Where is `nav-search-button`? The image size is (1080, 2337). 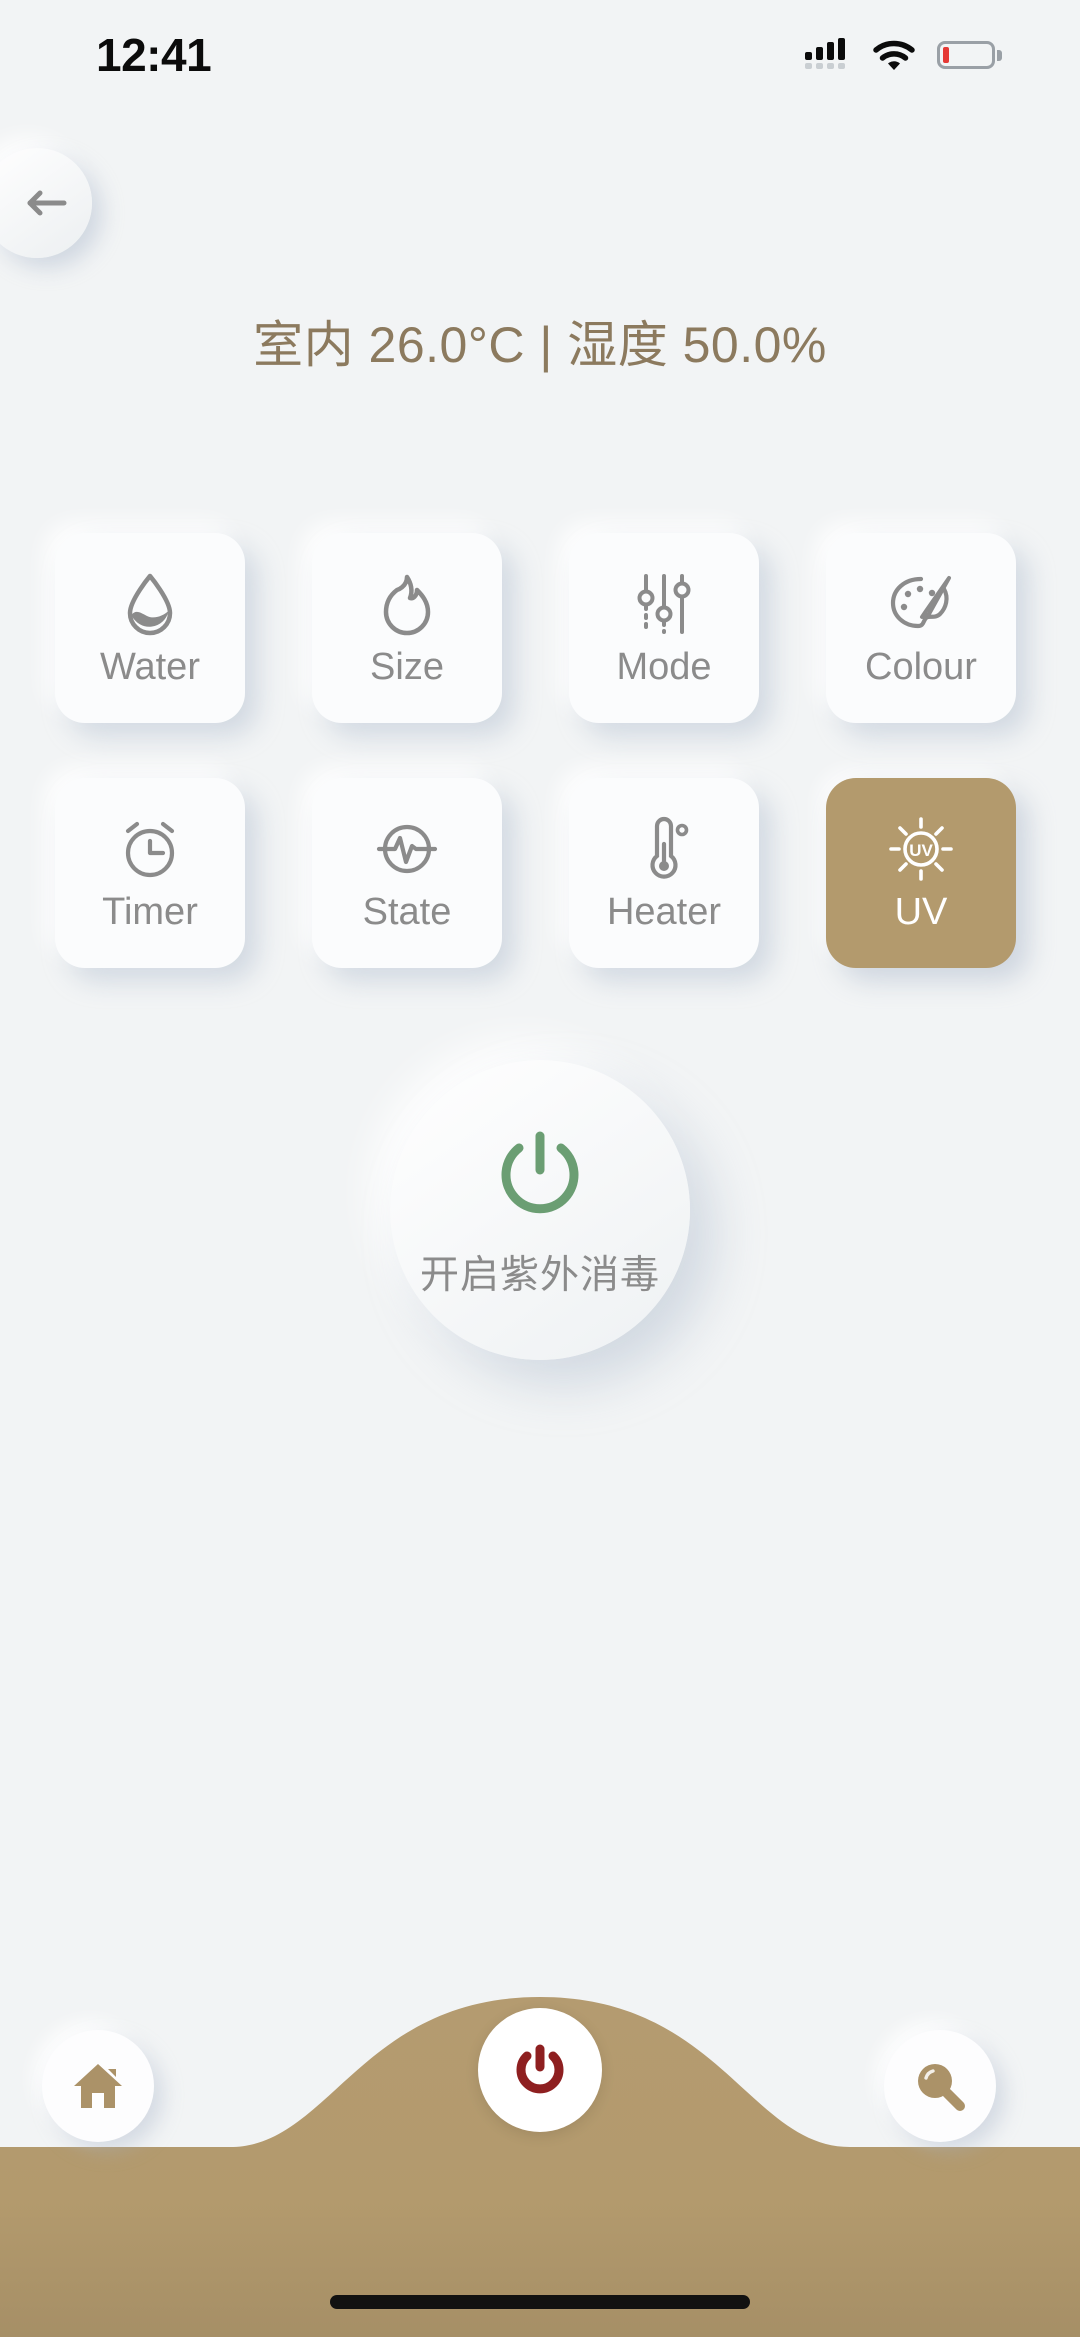 nav-search-button is located at coordinates (940, 2086).